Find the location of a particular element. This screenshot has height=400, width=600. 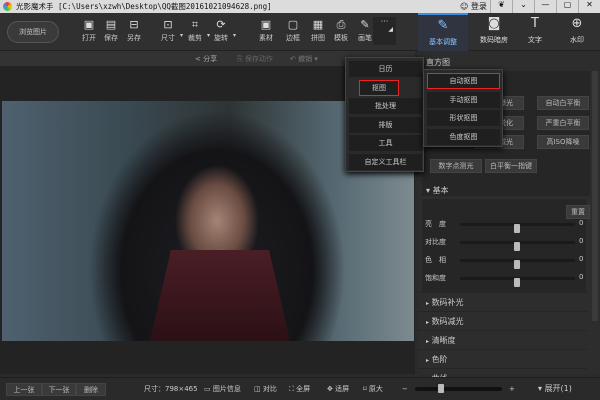

cutout-submenu: 自动抠图手动抠图形状抠图色度抠图 is located at coordinates (463, 108).